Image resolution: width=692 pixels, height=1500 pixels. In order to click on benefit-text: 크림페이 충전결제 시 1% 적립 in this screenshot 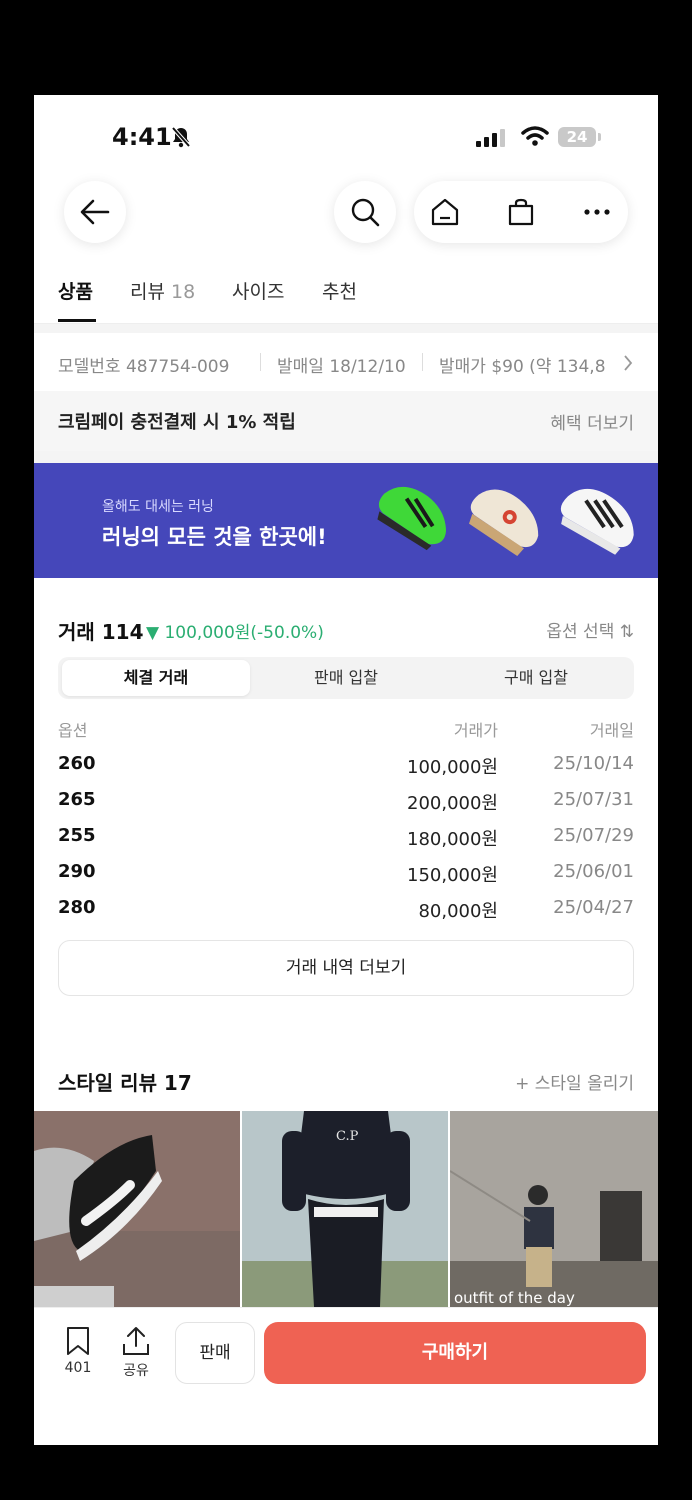, I will do `click(177, 422)`.